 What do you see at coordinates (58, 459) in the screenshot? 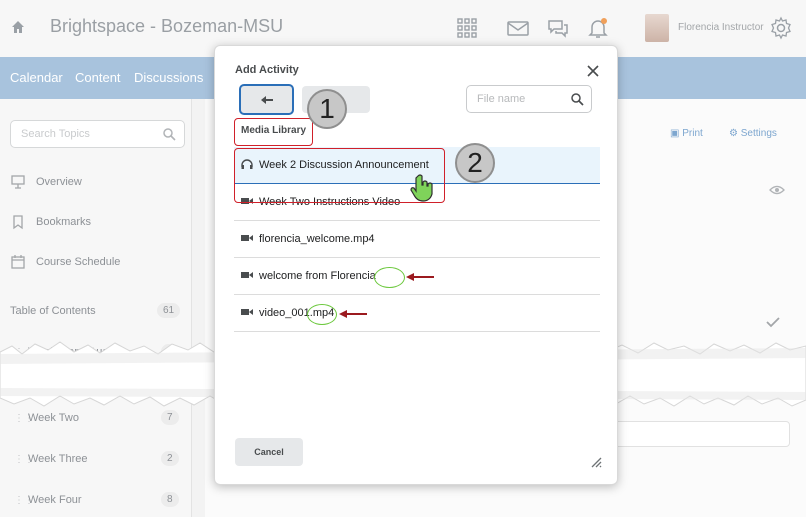
I see `module-label: Week Three` at bounding box center [58, 459].